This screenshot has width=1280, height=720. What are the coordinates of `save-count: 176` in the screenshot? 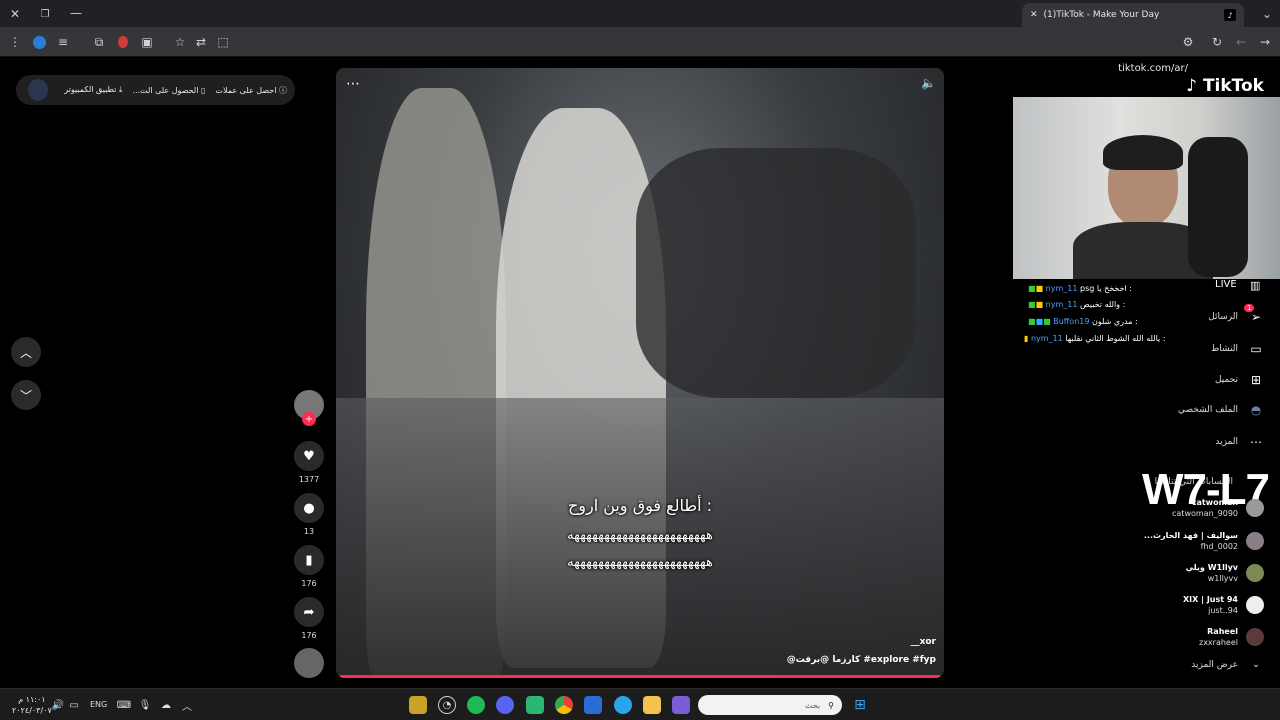 It's located at (309, 583).